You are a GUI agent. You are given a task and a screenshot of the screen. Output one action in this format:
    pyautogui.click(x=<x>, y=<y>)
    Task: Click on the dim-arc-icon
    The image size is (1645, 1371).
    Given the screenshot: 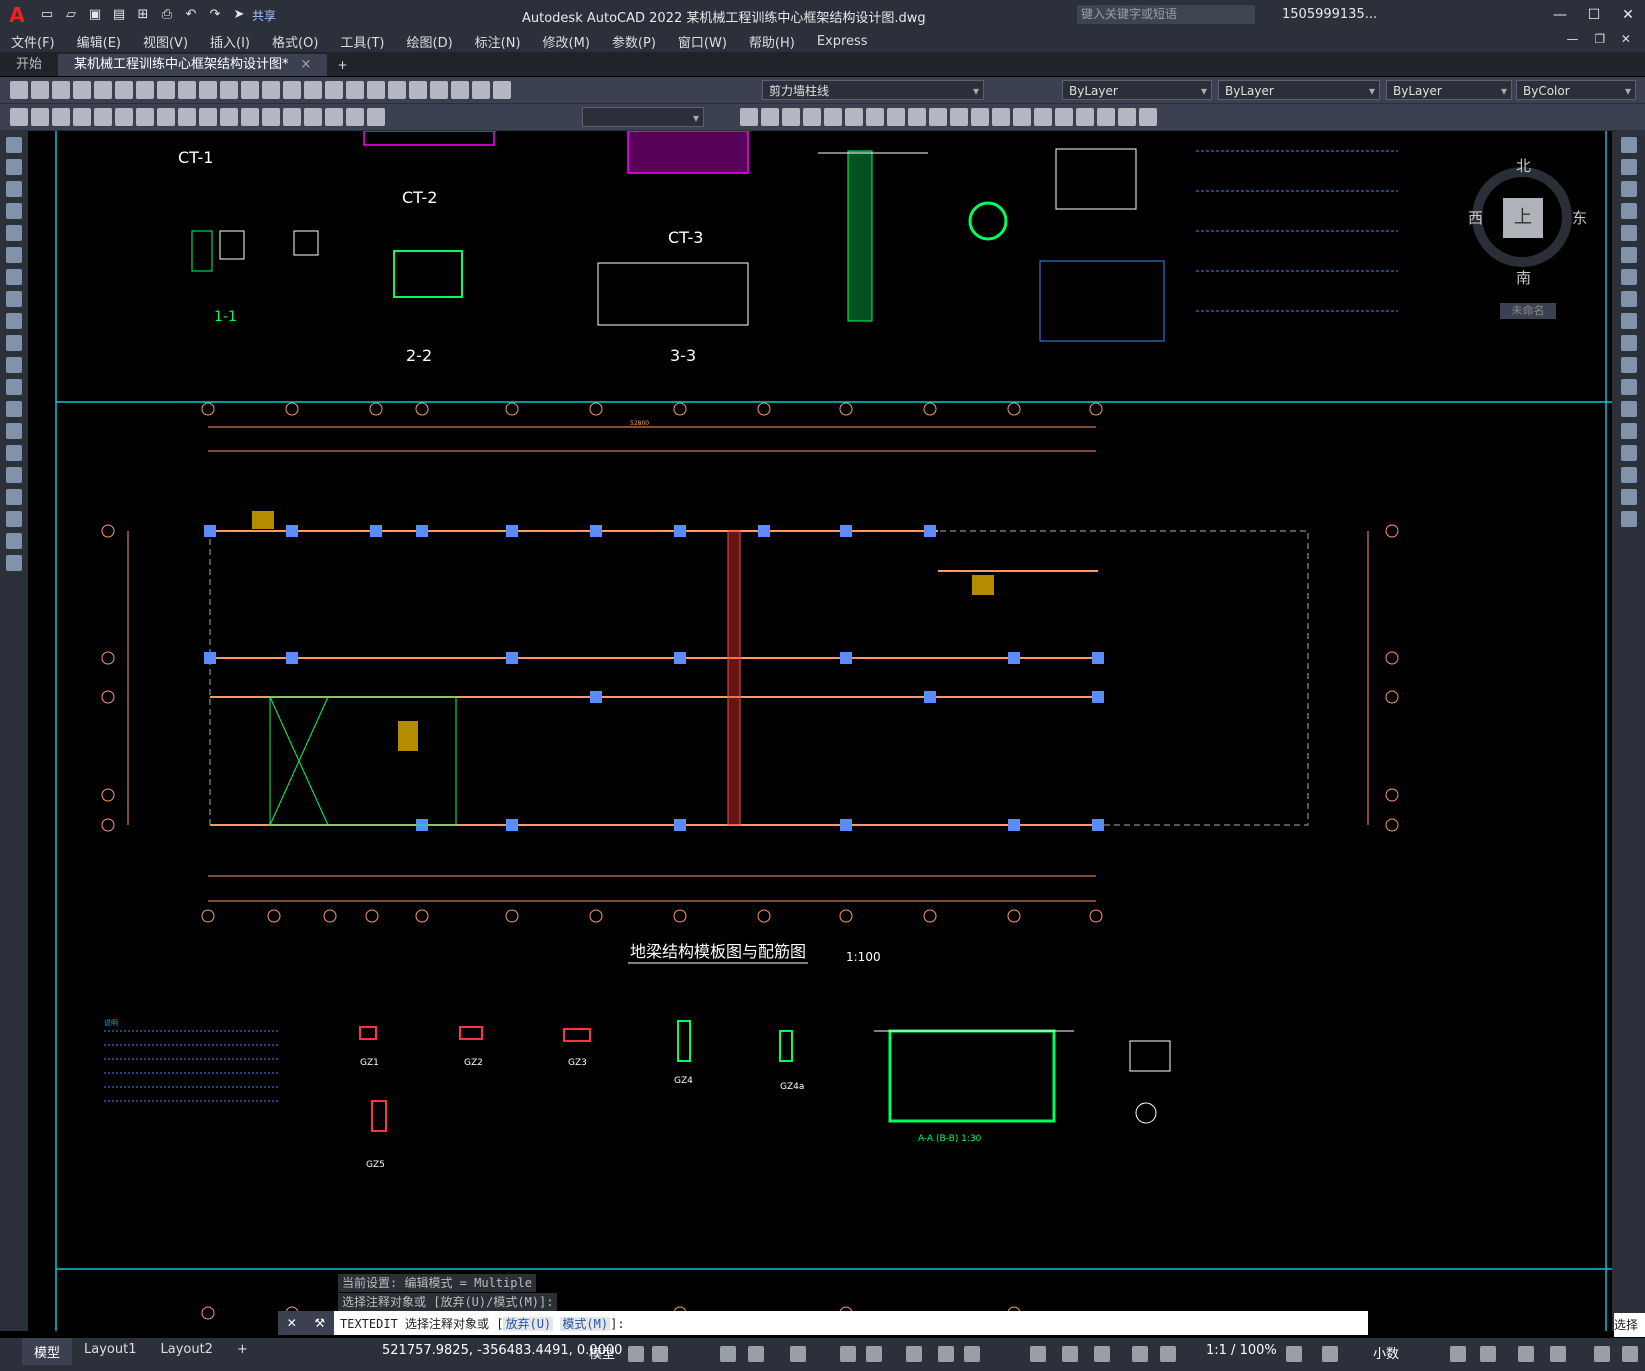 What is the action you would take?
    pyautogui.click(x=61, y=117)
    